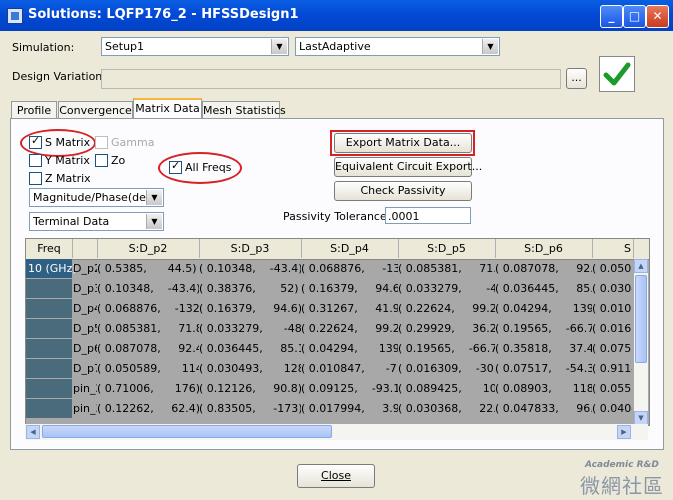  I want to click on check-passivity-button: Check Passivity, so click(403, 191).